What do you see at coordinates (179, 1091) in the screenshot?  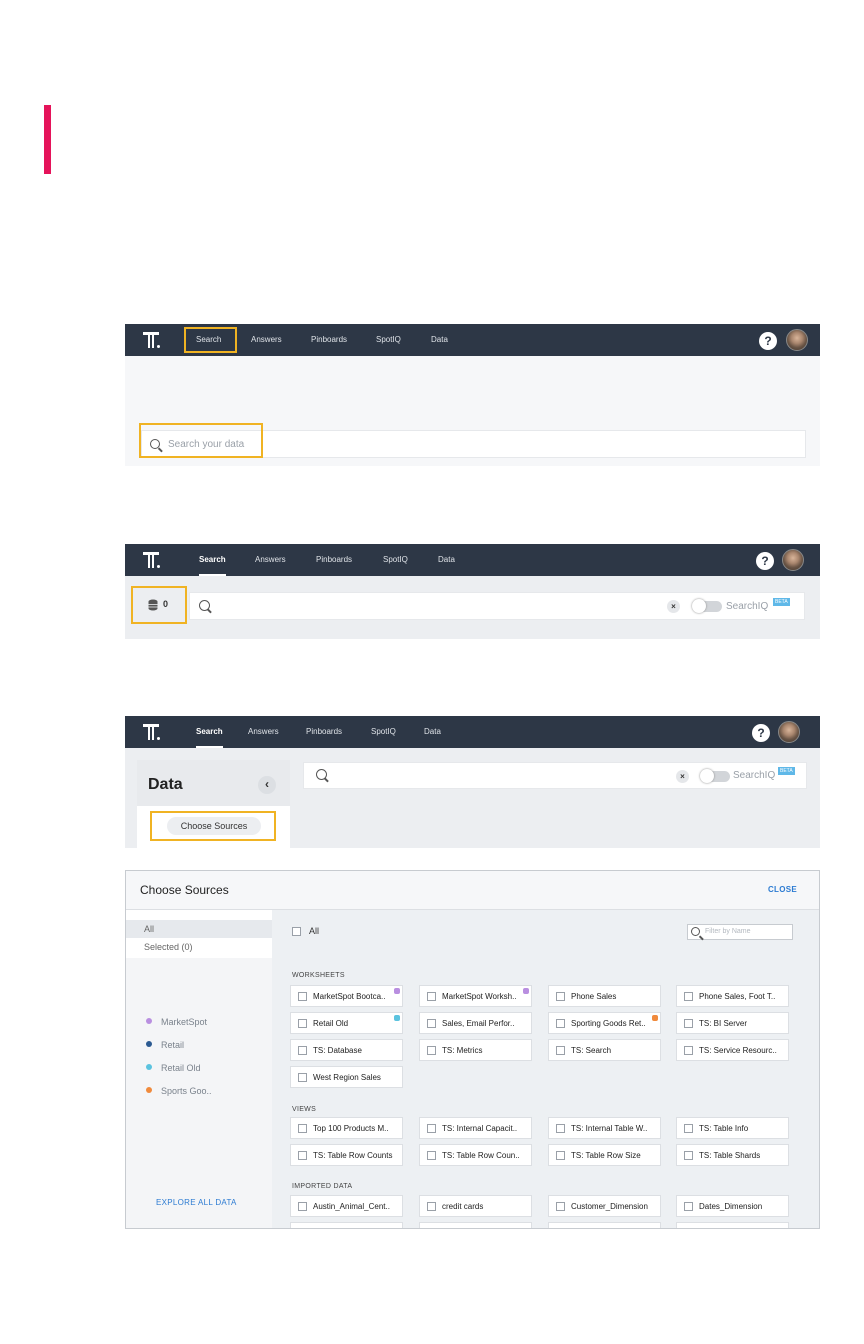 I see `legend-sports-goods: Sports Goo..` at bounding box center [179, 1091].